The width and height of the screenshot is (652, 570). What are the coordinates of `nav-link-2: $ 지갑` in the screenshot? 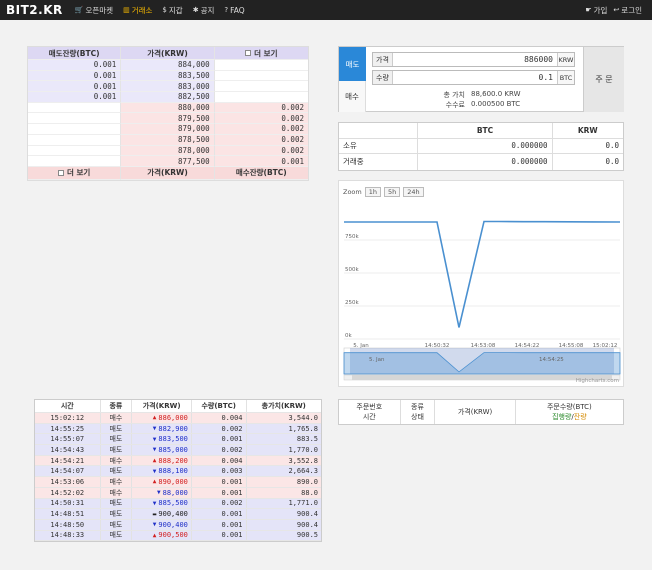 It's located at (172, 10).